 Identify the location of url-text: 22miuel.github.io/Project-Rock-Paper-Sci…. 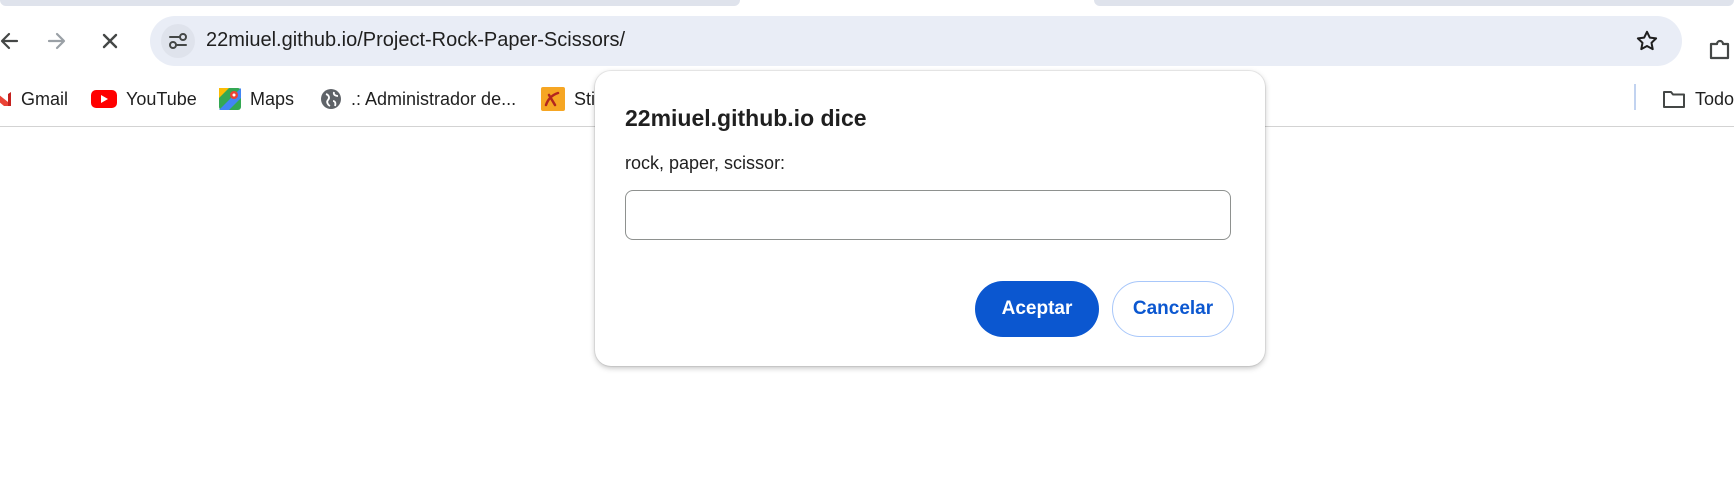
(415, 40).